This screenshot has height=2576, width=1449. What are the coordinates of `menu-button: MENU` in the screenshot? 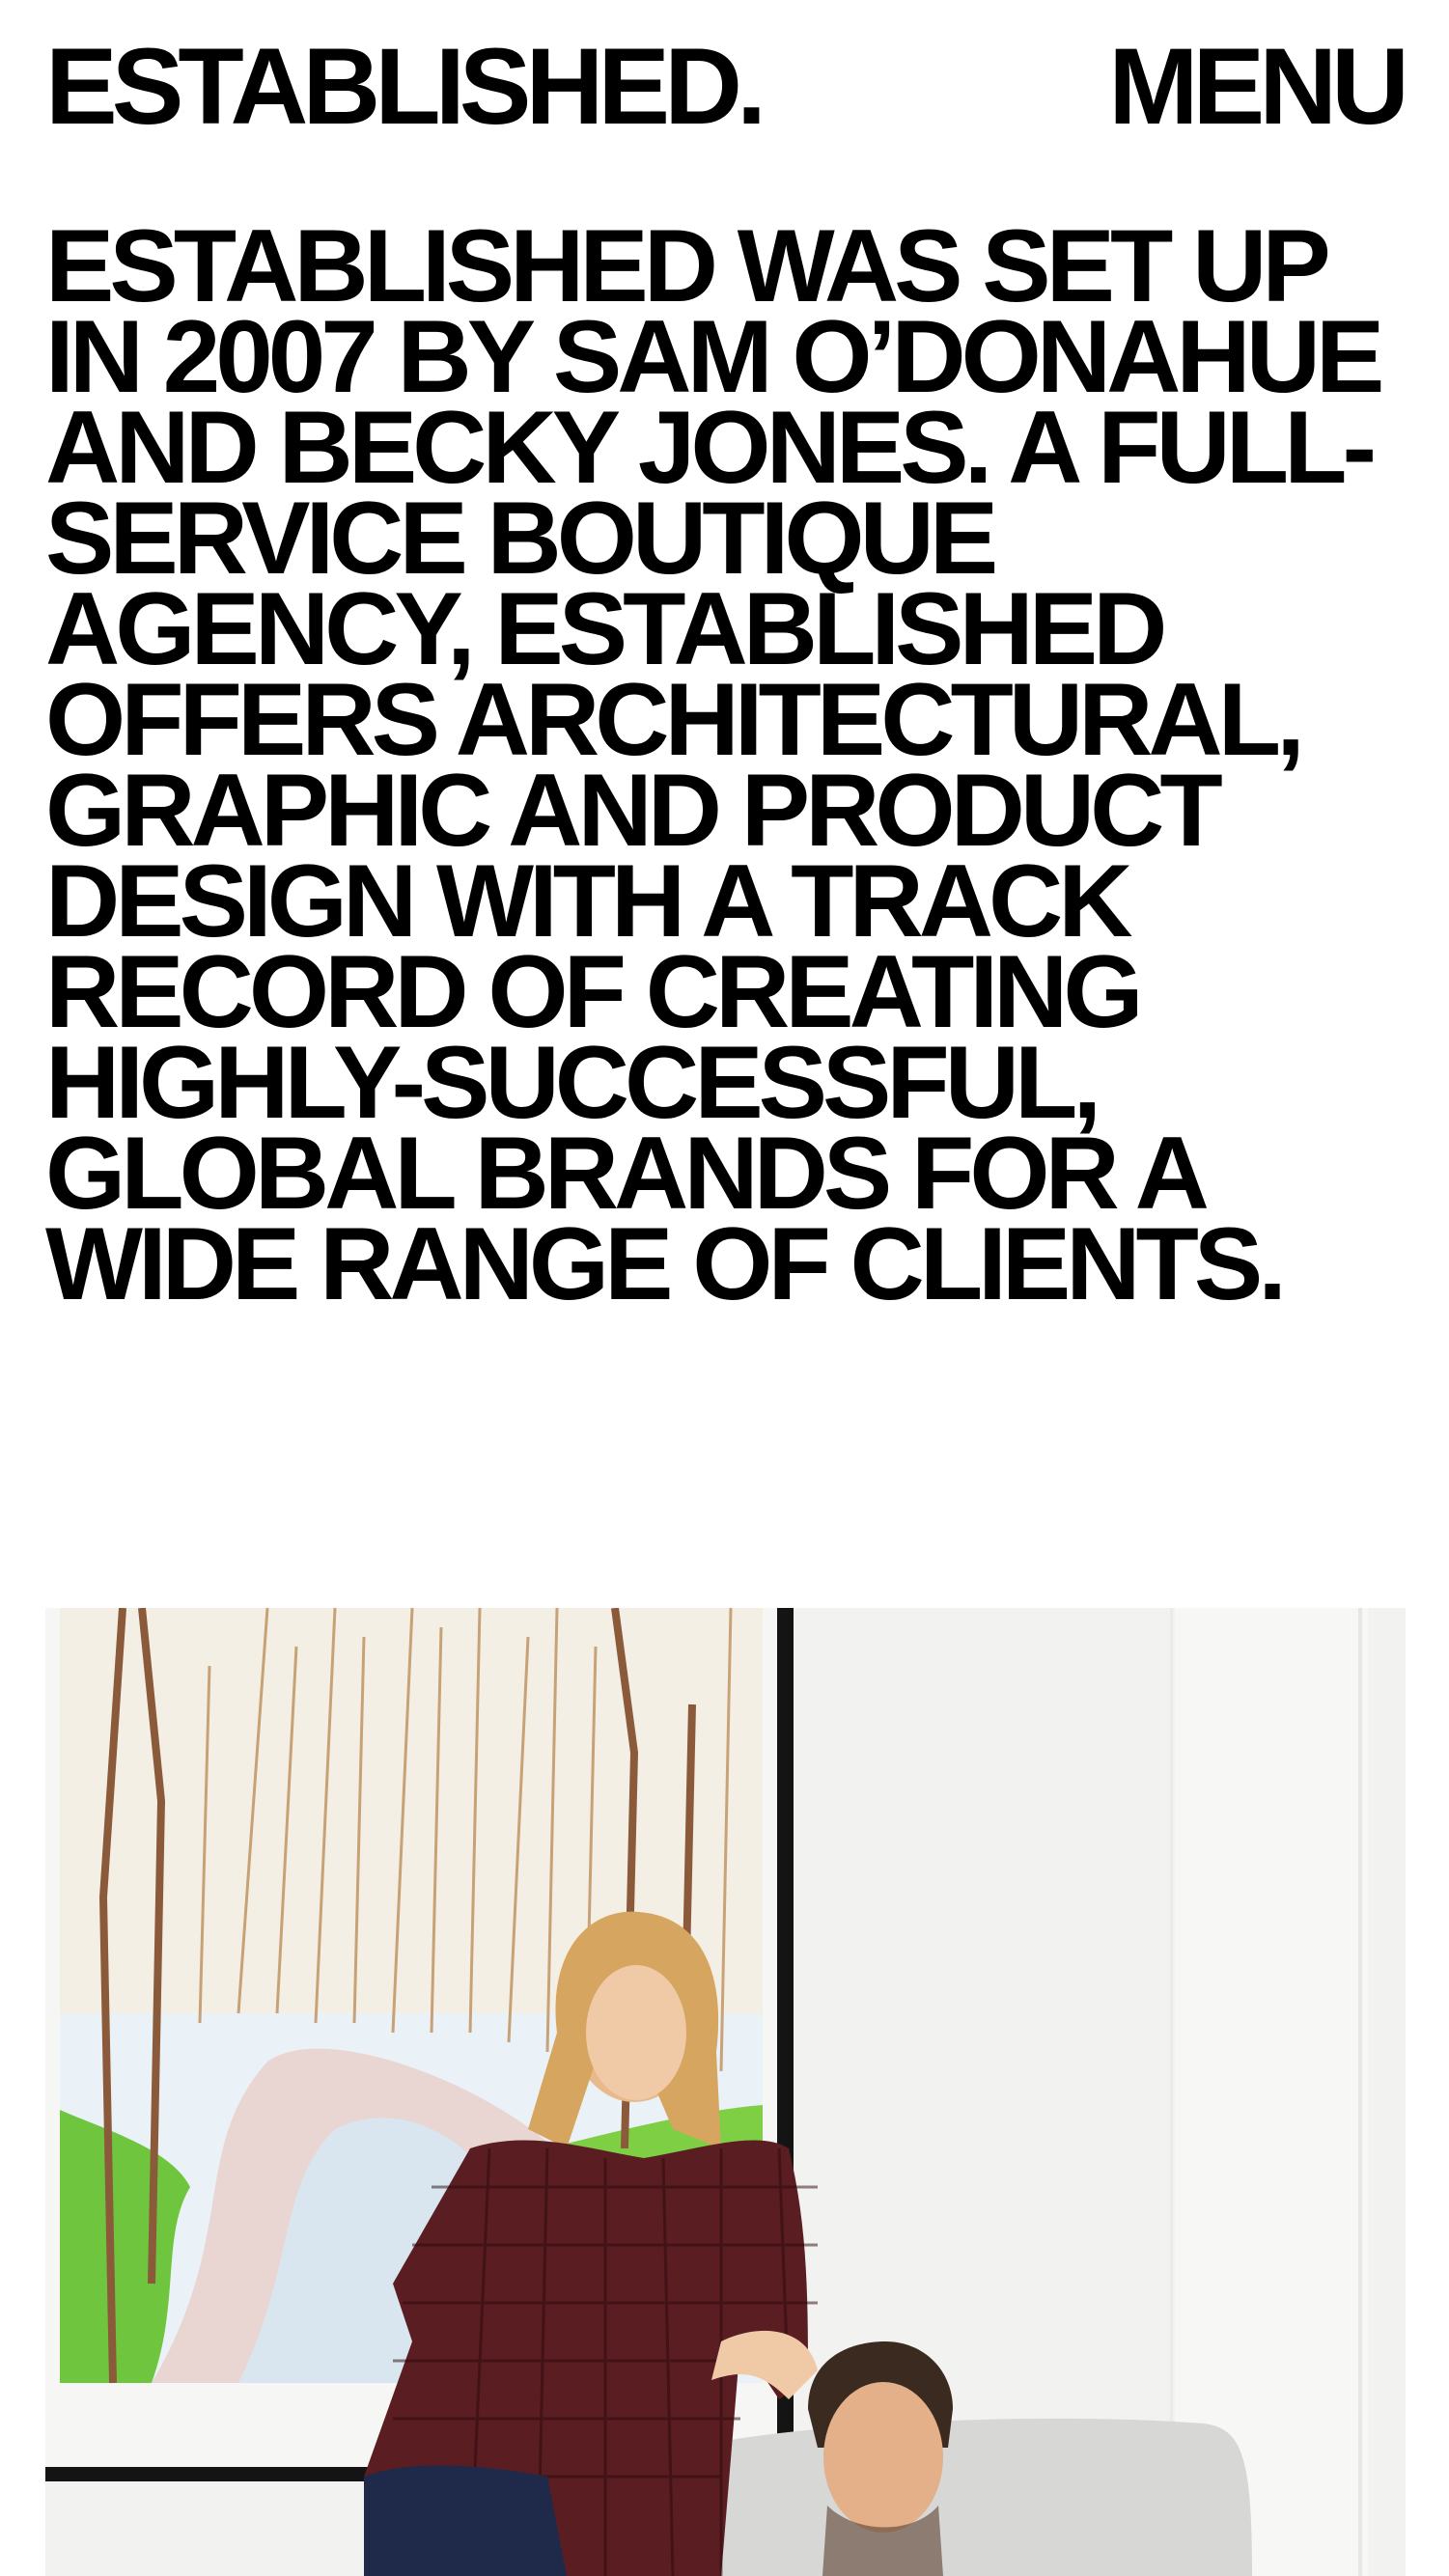 It's located at (1258, 87).